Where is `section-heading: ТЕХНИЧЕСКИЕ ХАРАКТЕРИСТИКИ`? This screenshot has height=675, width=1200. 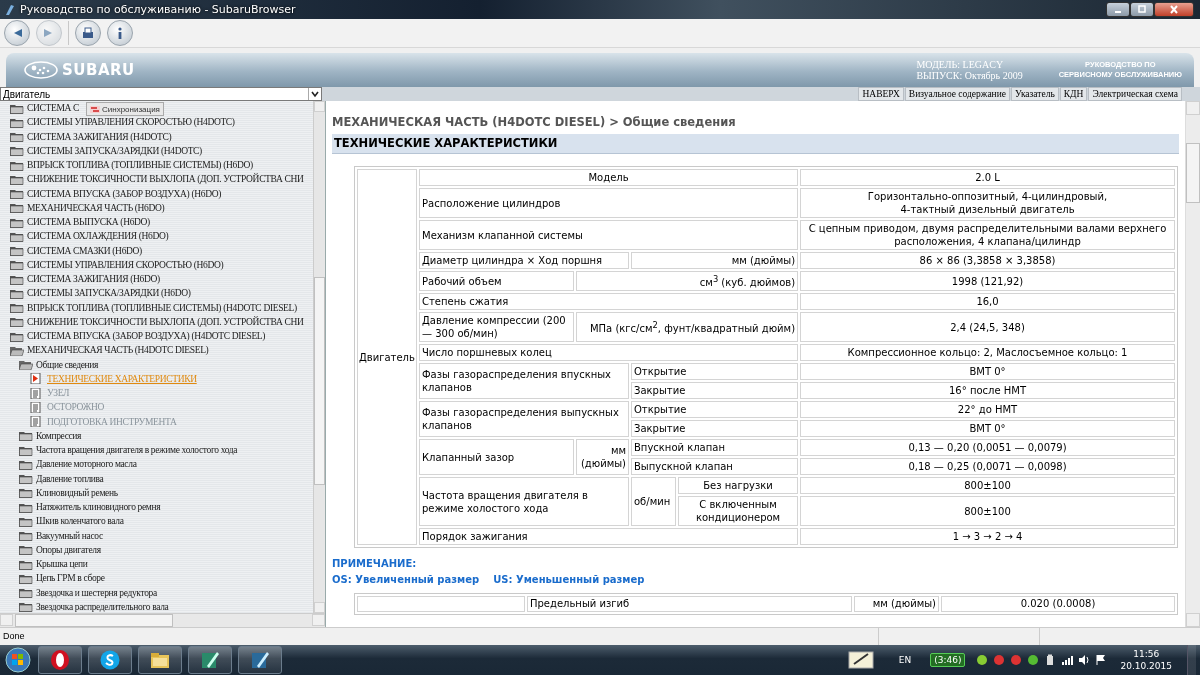 section-heading: ТЕХНИЧЕСКИЕ ХАРАКТЕРИСТИКИ is located at coordinates (755, 144).